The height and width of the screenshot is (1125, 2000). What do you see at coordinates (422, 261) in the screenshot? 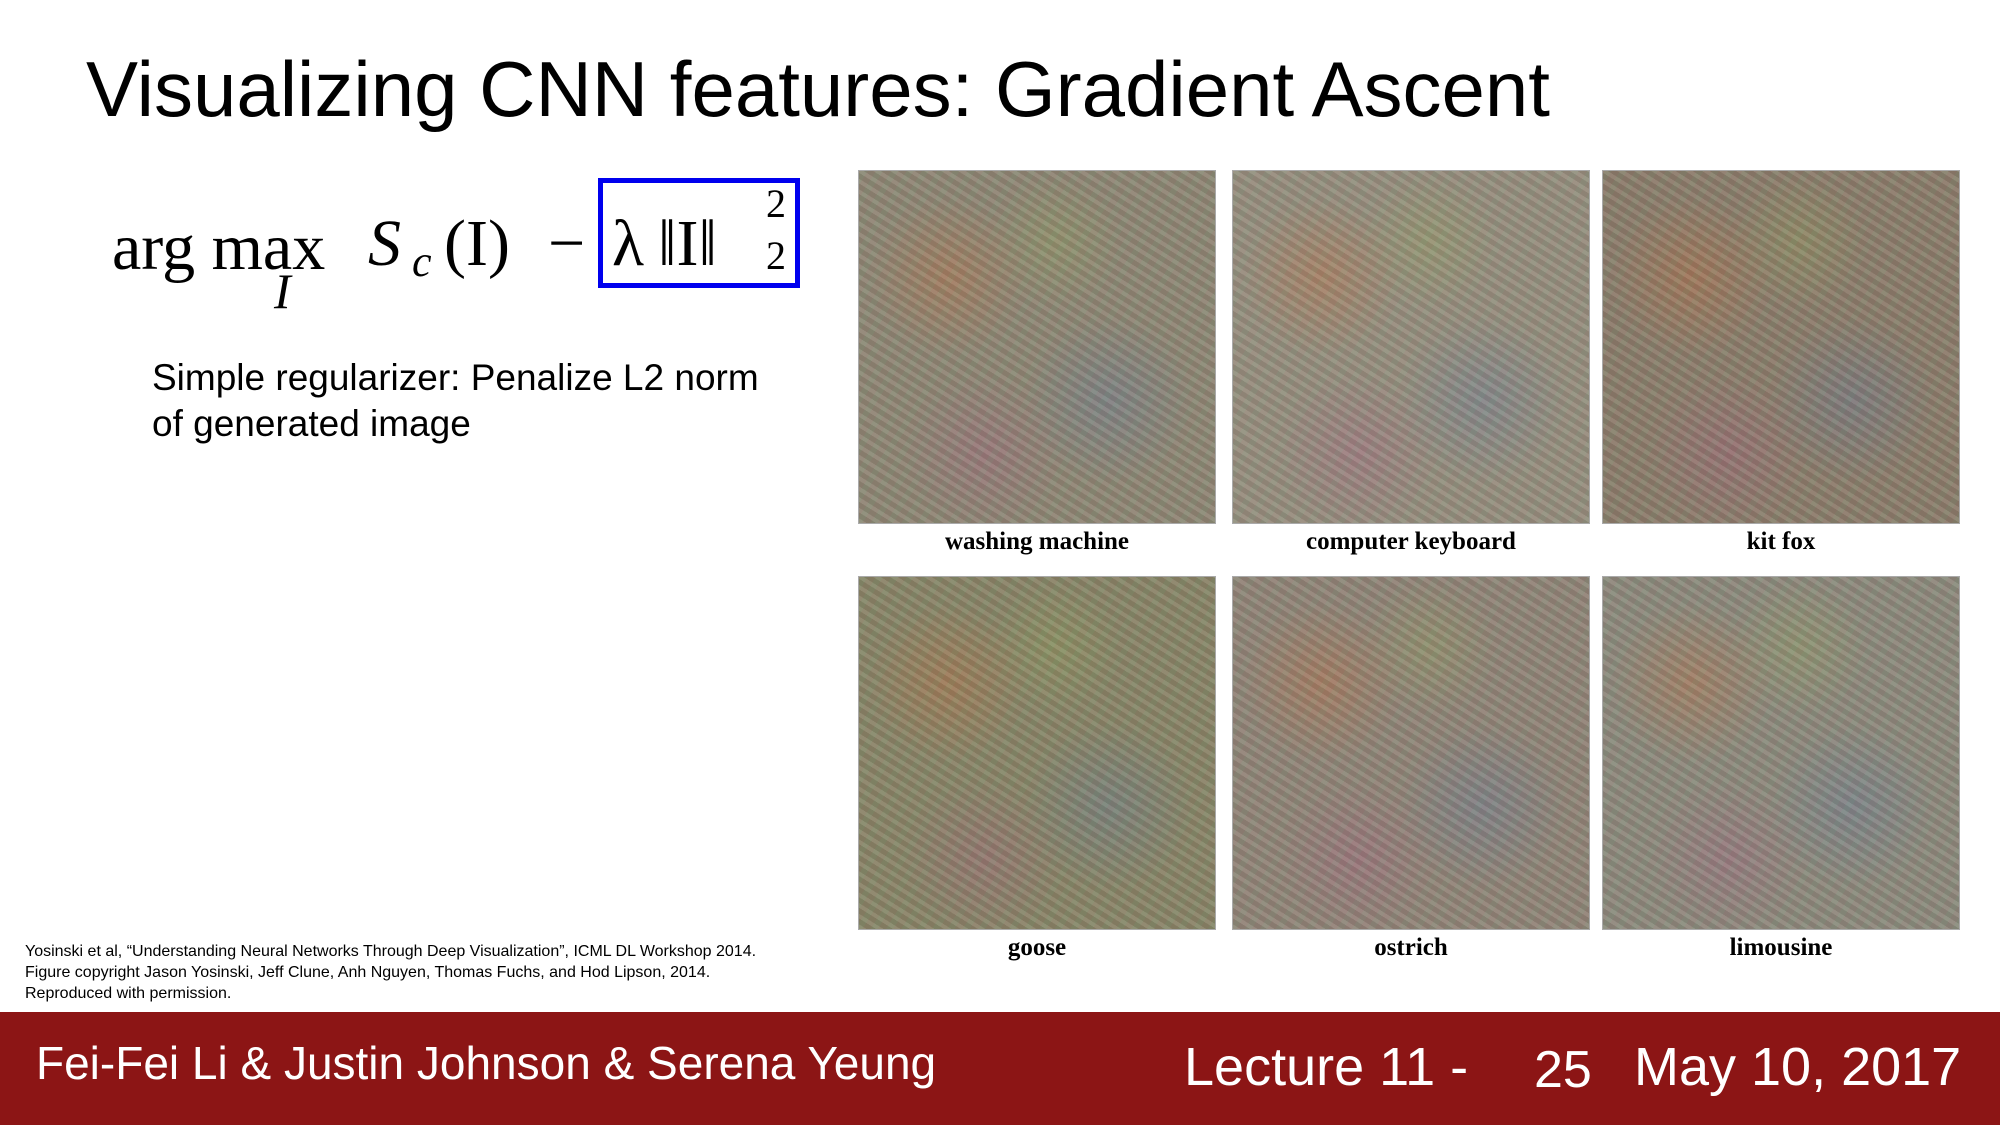
I see `formula-score-subscript: c` at bounding box center [422, 261].